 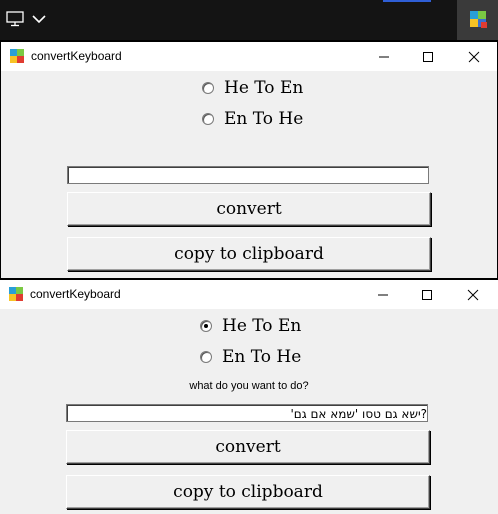 I want to click on chevron-down-icon, so click(x=39, y=19).